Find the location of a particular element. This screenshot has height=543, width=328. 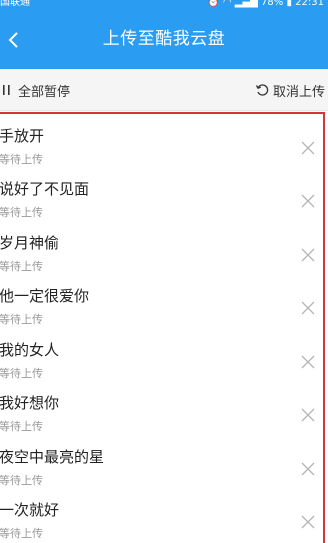

song-title: 我的女人 is located at coordinates (30, 350).